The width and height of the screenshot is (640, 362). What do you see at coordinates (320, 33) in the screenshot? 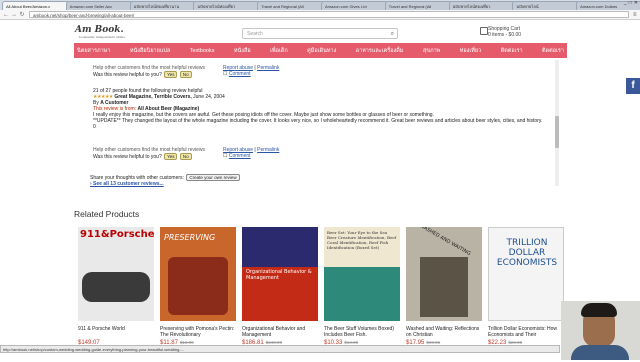
I see `search-input: Search ⌕` at bounding box center [320, 33].